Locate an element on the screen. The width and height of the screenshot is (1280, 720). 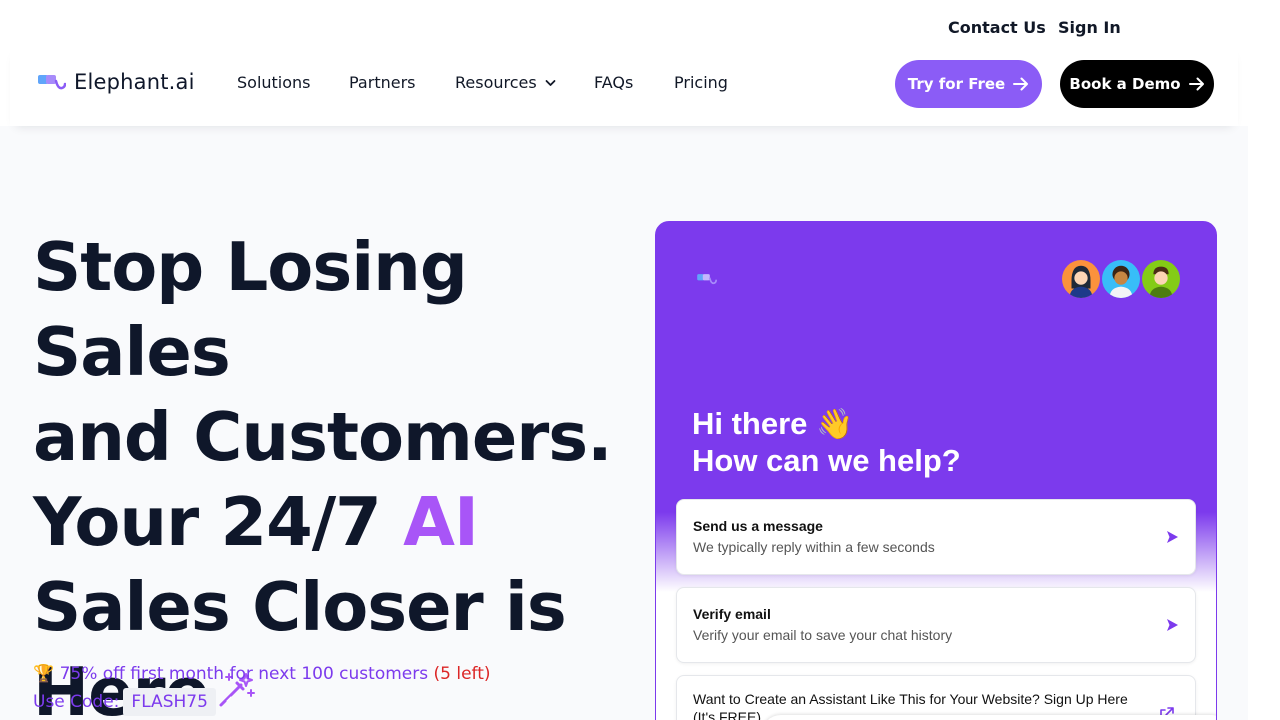
nav-resources: Resources is located at coordinates (505, 82).